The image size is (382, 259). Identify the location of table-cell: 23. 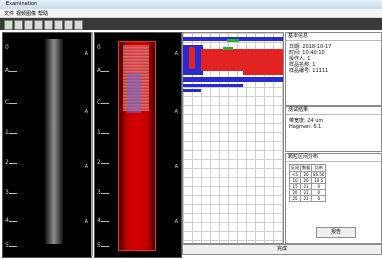
(306, 198).